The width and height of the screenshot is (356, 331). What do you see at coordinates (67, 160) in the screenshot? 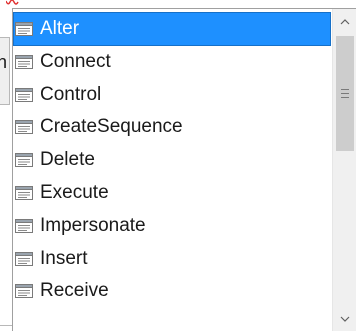
I see `completion-item-label: Delete` at bounding box center [67, 160].